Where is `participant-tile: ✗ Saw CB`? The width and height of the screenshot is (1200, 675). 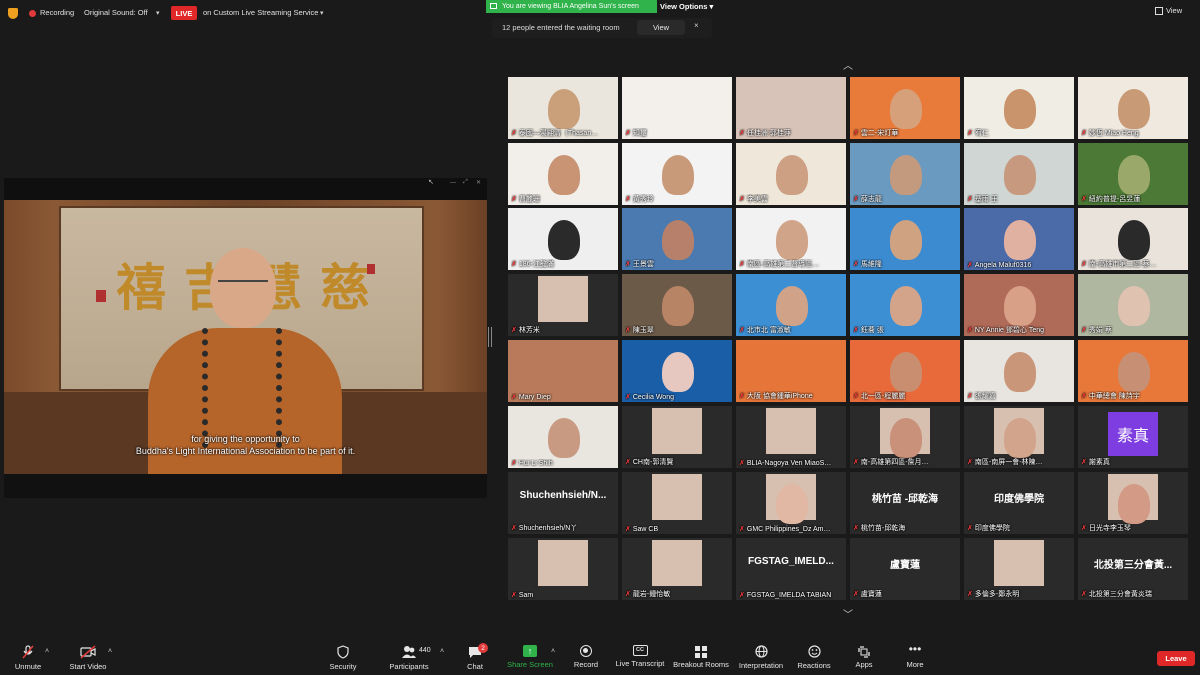
participant-tile: ✗ Saw CB is located at coordinates (677, 503).